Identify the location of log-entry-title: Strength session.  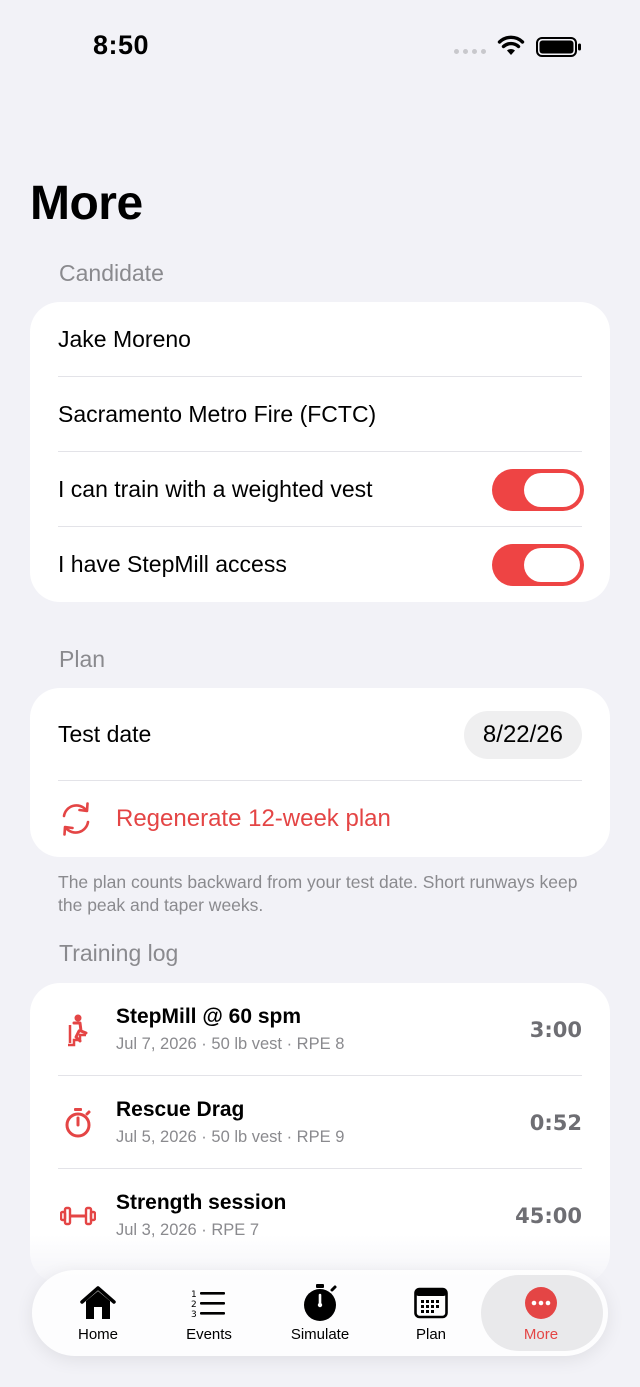
(201, 1202).